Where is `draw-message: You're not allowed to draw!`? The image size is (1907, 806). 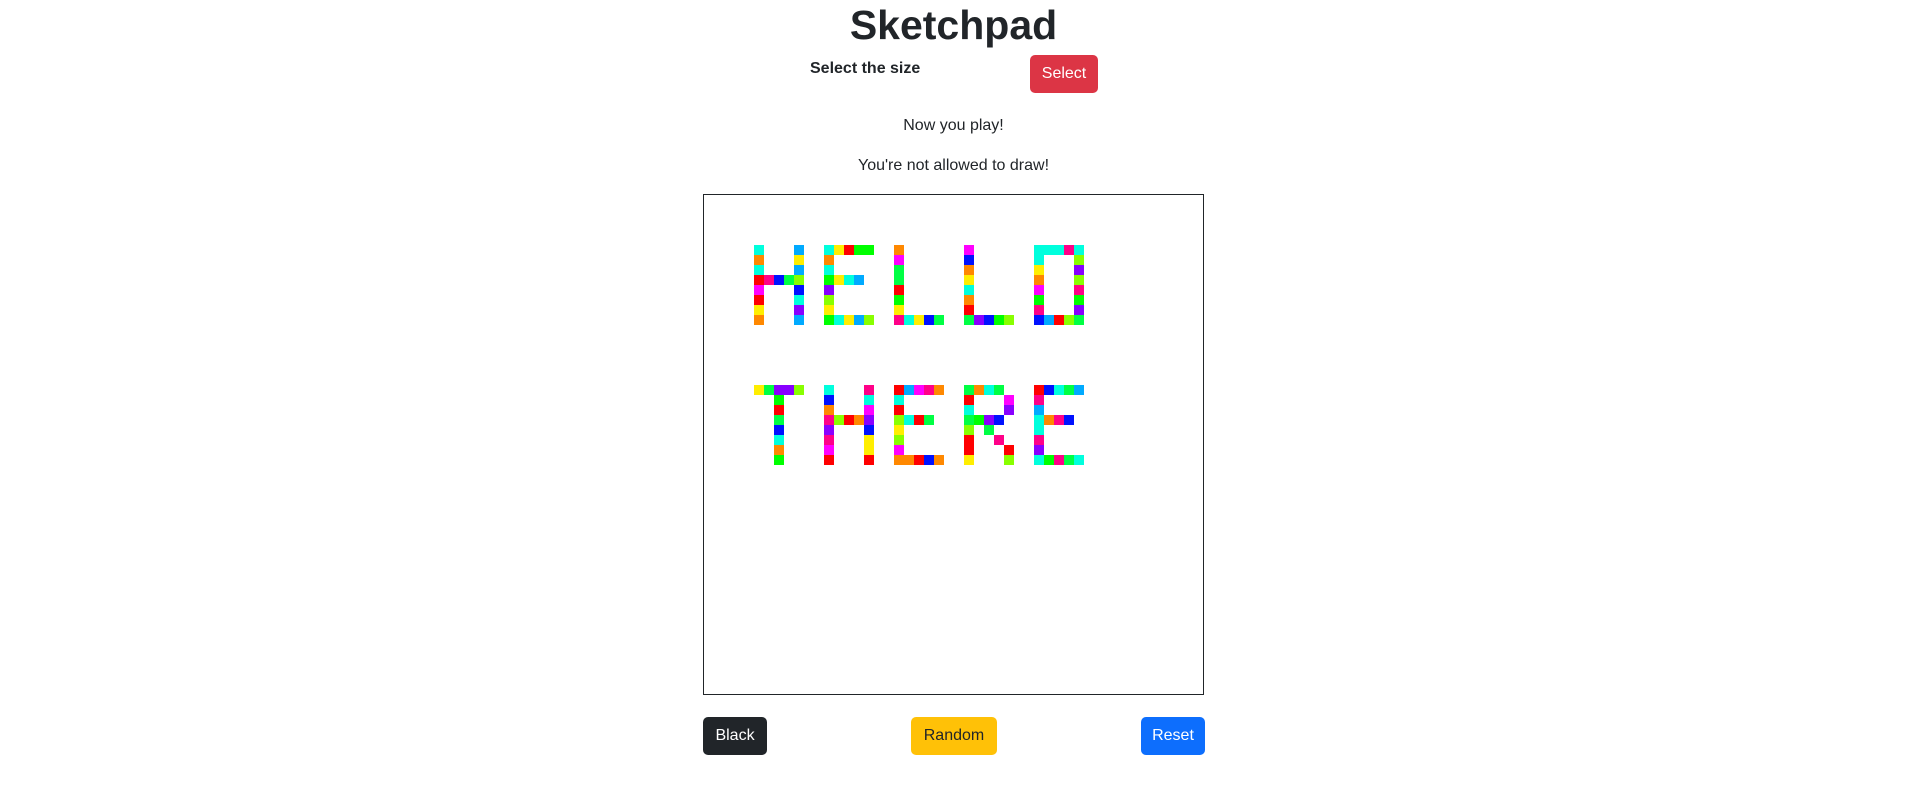
draw-message: You're not allowed to draw! is located at coordinates (953, 165).